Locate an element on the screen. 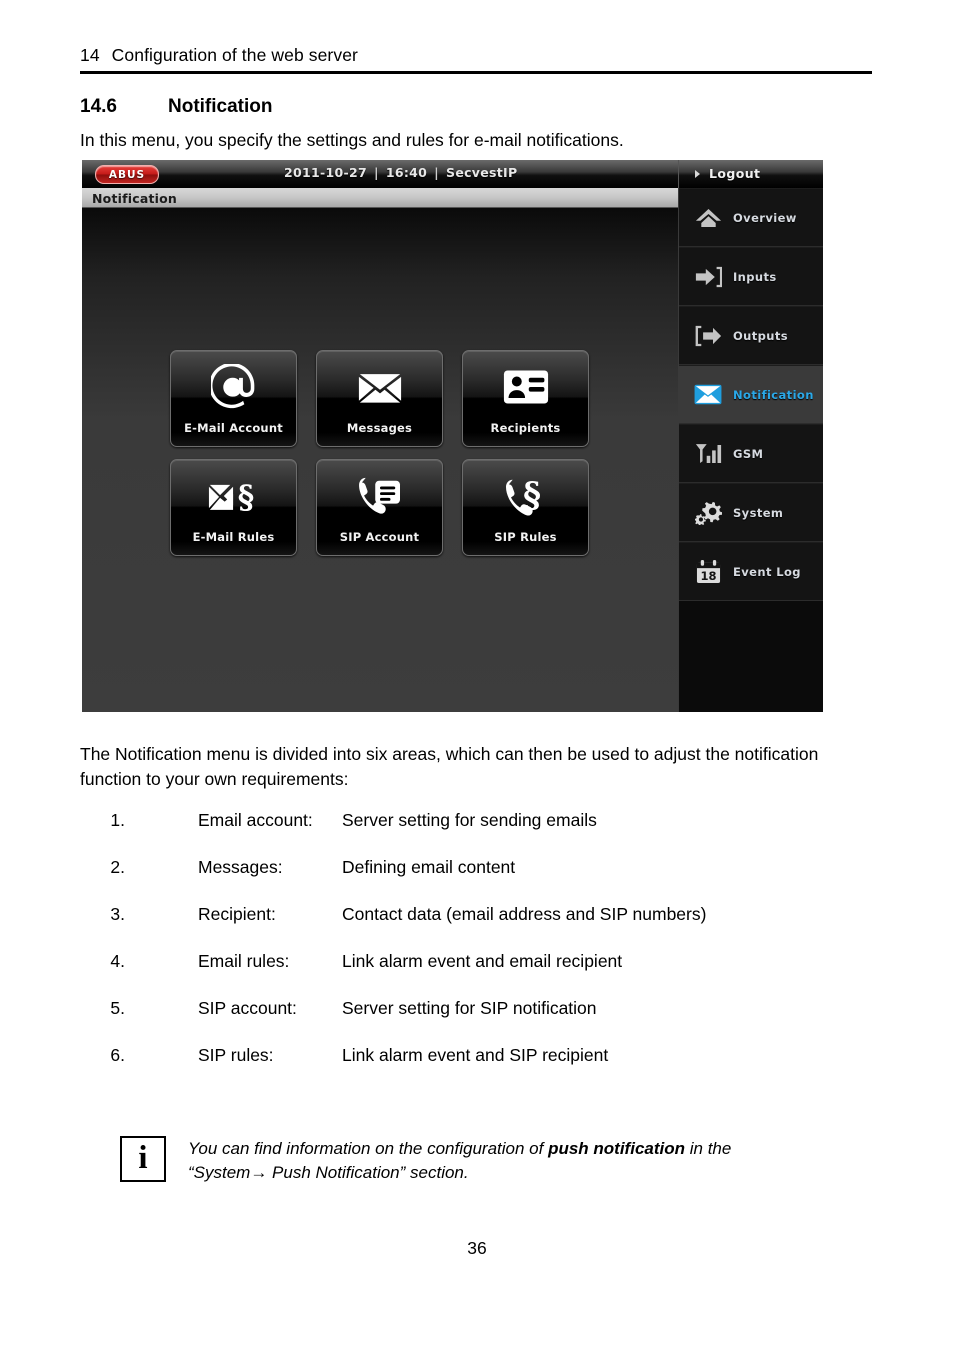 Image resolution: width=954 pixels, height=1355 pixels. tile-sip-account: SIP Account is located at coordinates (379, 507).